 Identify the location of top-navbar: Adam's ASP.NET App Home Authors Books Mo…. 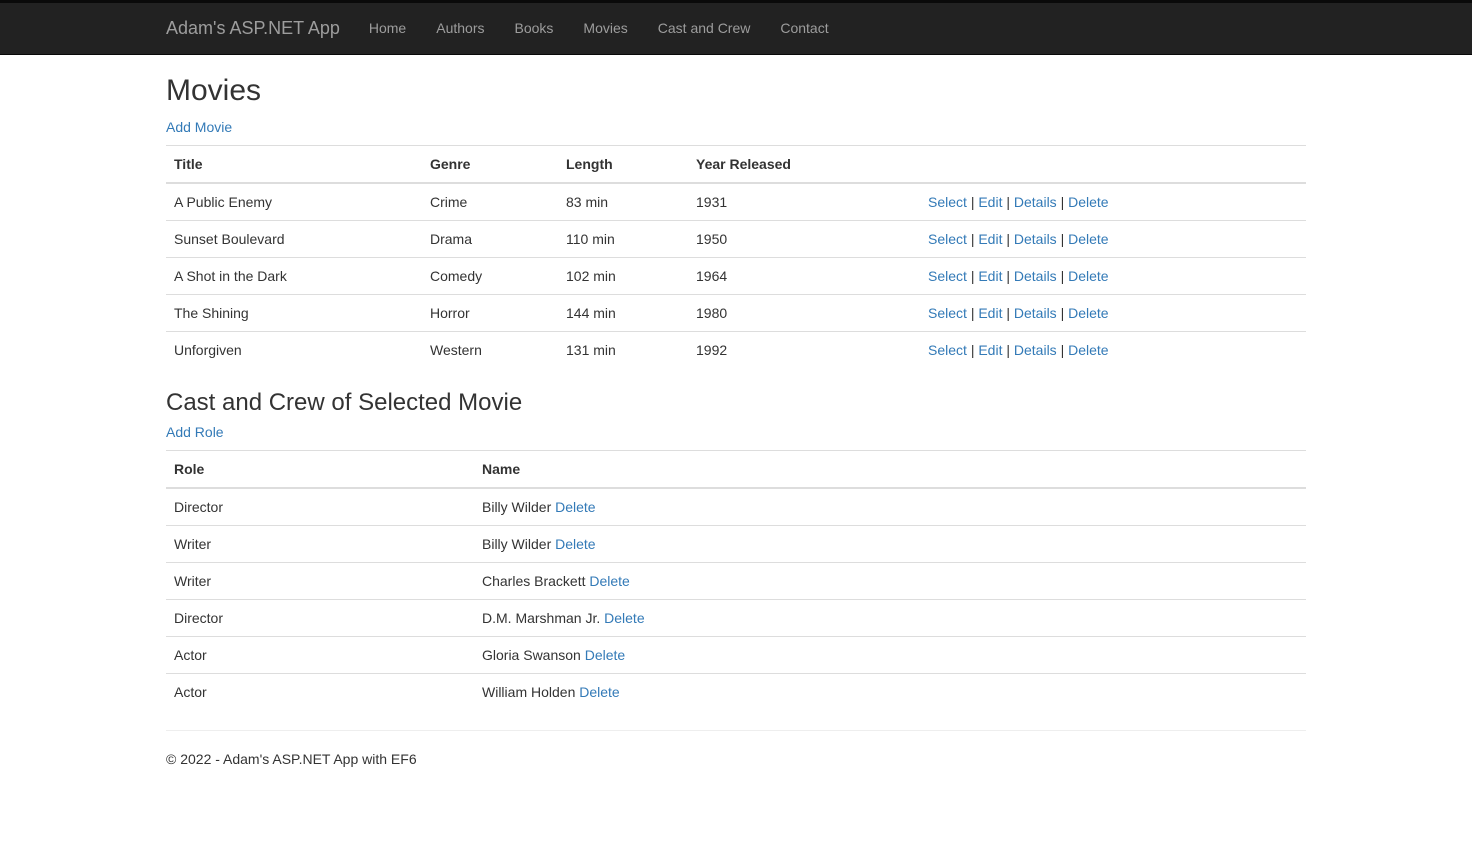
(736, 27).